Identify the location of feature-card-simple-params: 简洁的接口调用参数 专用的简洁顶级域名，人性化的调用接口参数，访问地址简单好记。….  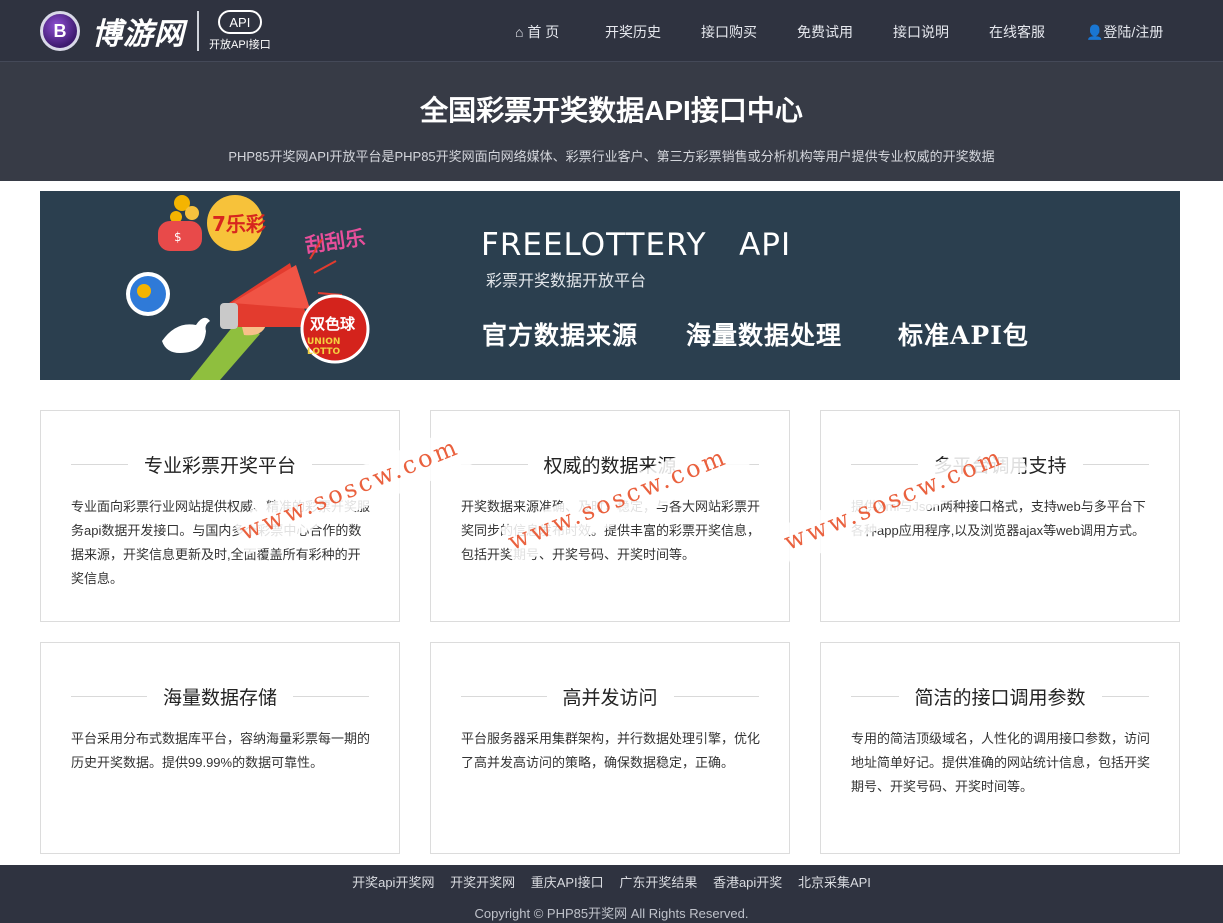
(1000, 748).